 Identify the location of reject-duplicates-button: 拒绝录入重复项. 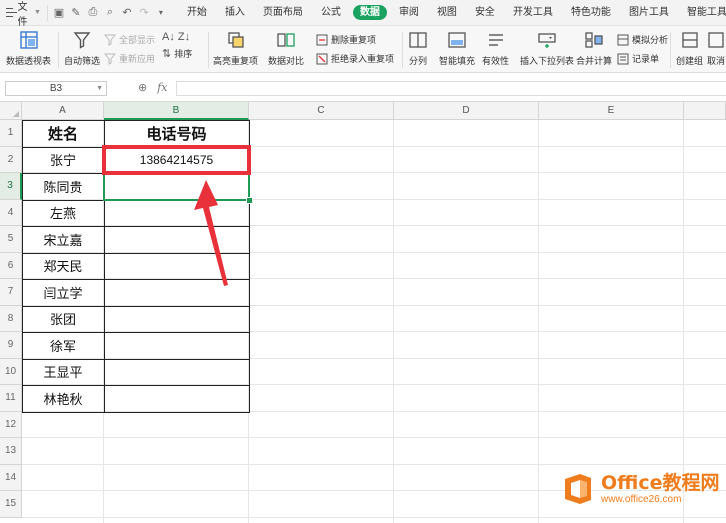
(355, 58).